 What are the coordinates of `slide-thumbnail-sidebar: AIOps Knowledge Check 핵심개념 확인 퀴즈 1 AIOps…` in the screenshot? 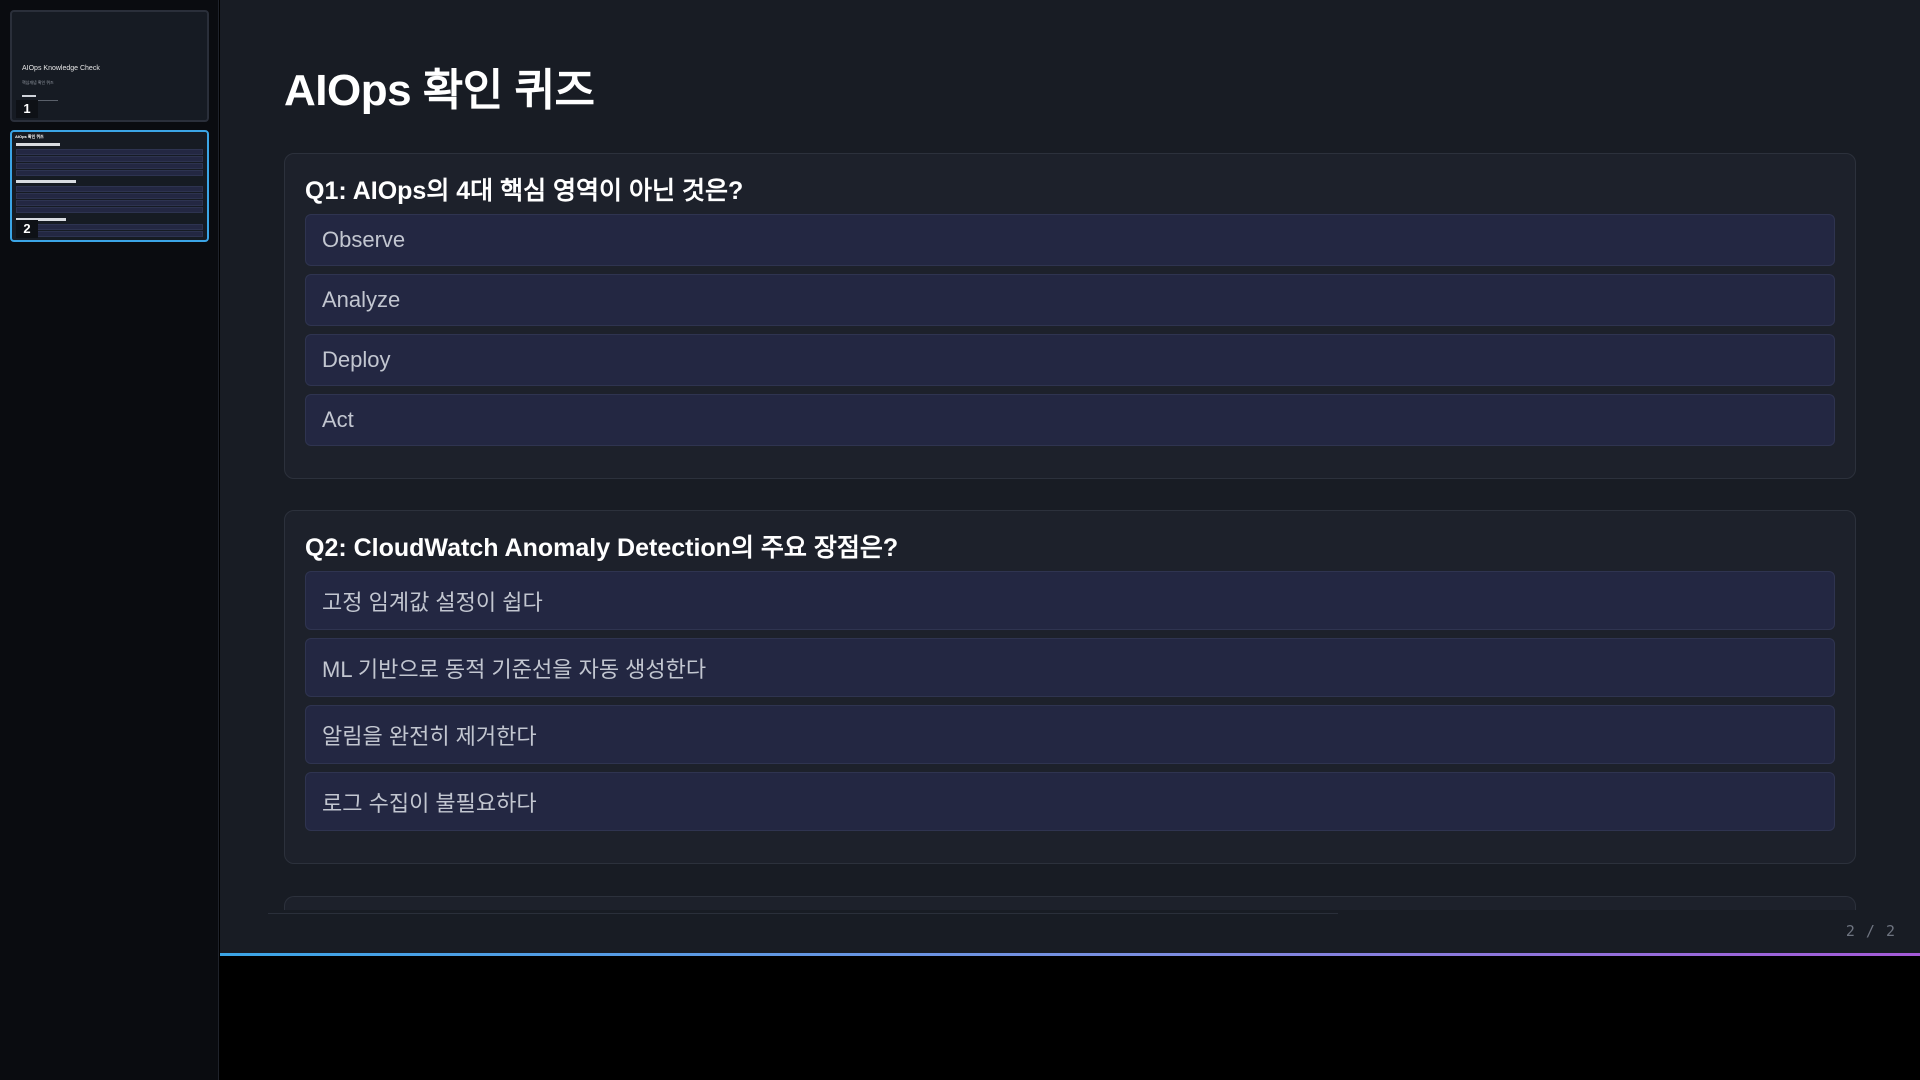 It's located at (109, 540).